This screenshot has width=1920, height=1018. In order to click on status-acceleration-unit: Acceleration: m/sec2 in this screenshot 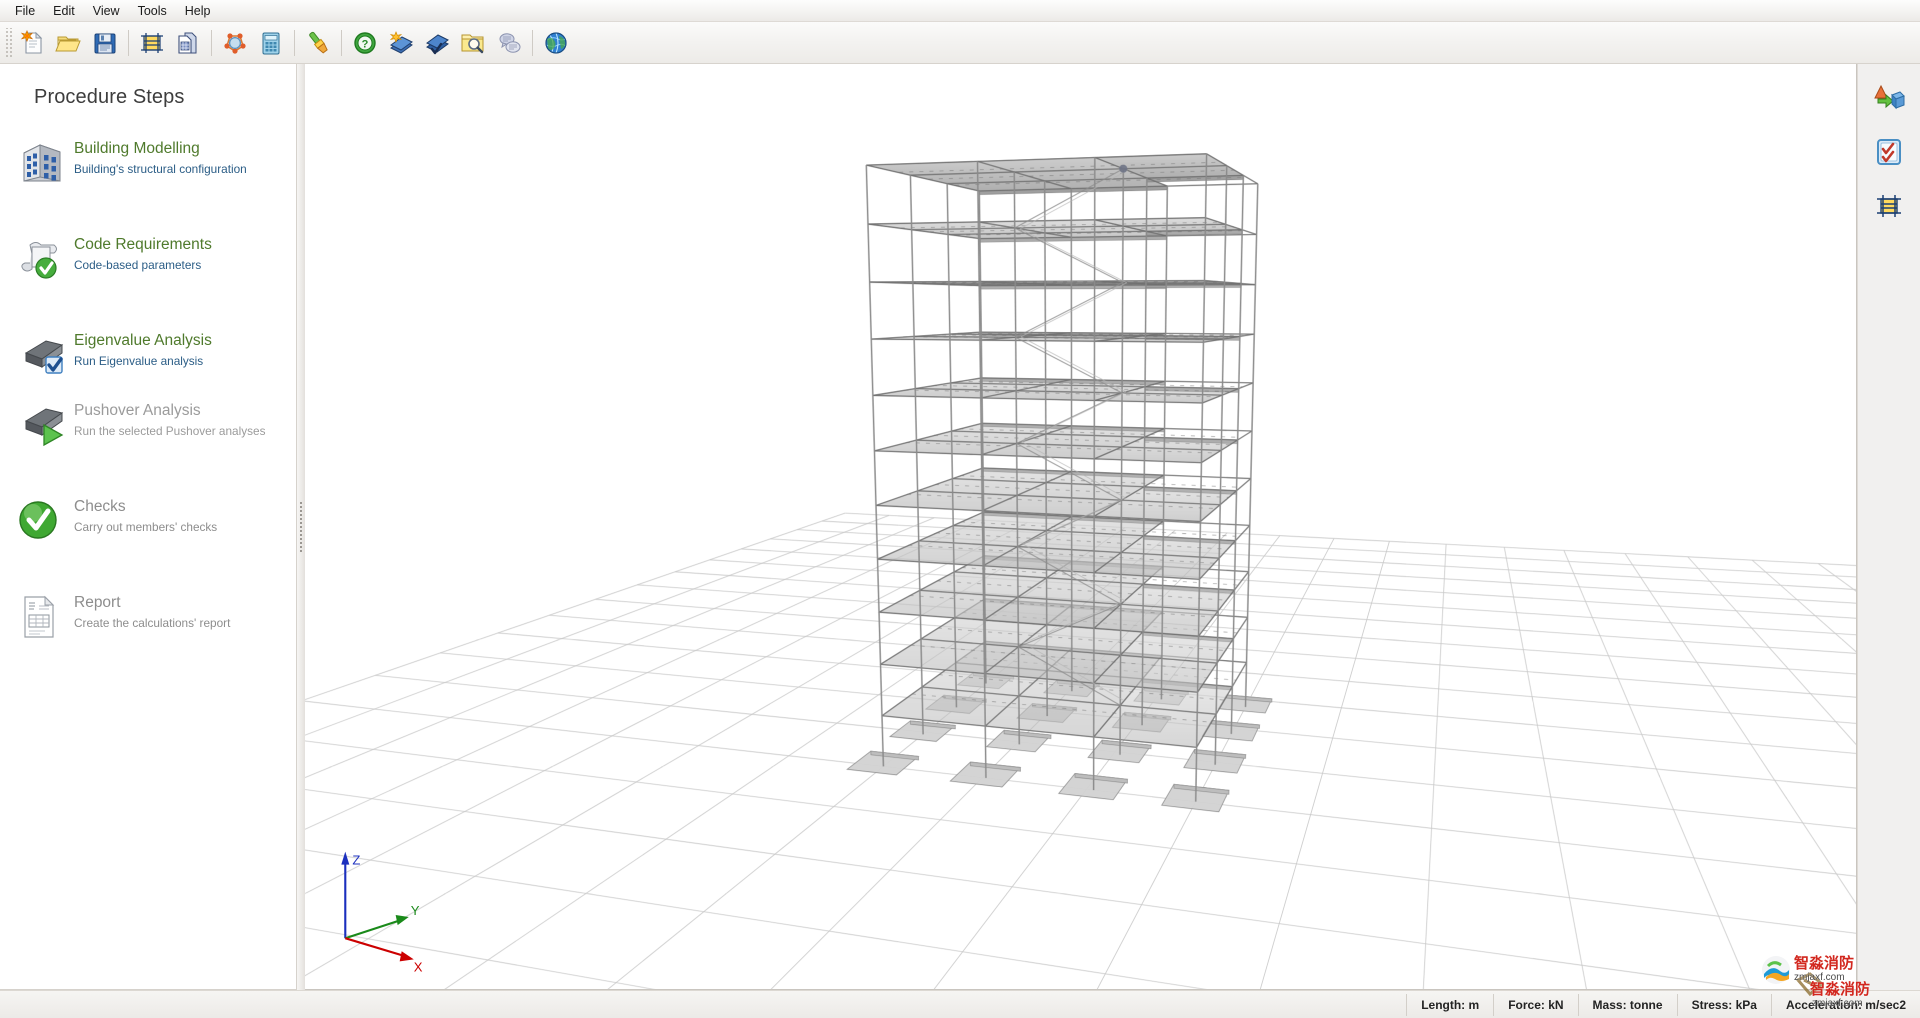, I will do `click(1845, 1004)`.